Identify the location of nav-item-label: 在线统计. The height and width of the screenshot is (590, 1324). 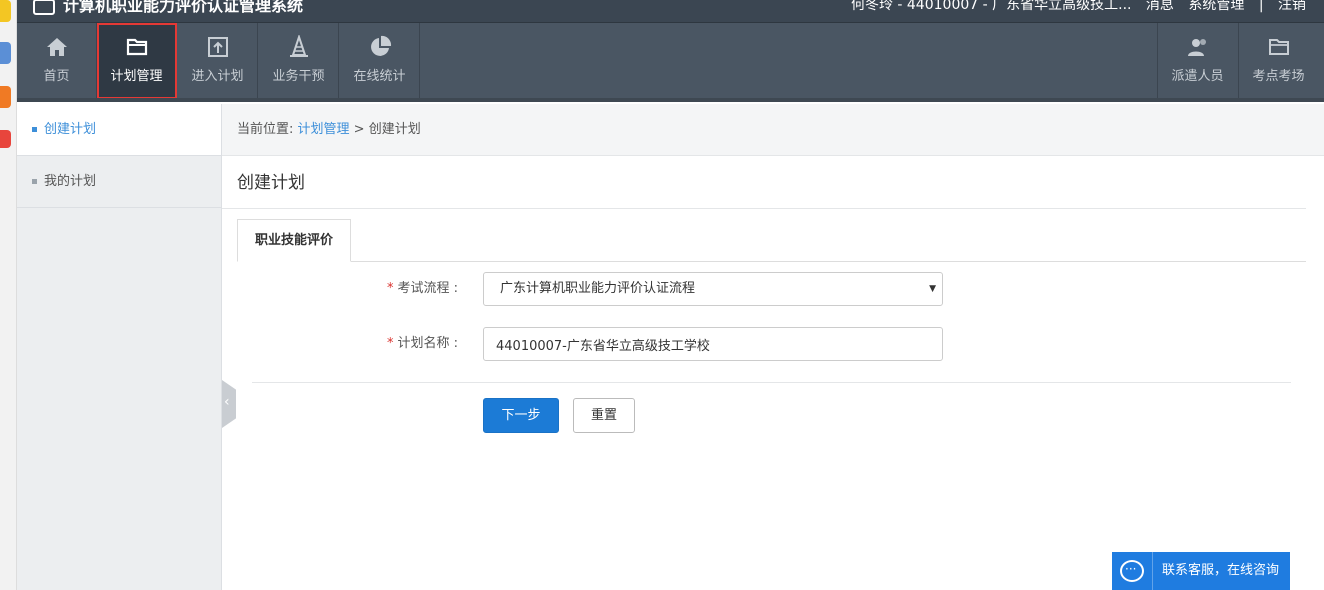
(379, 76).